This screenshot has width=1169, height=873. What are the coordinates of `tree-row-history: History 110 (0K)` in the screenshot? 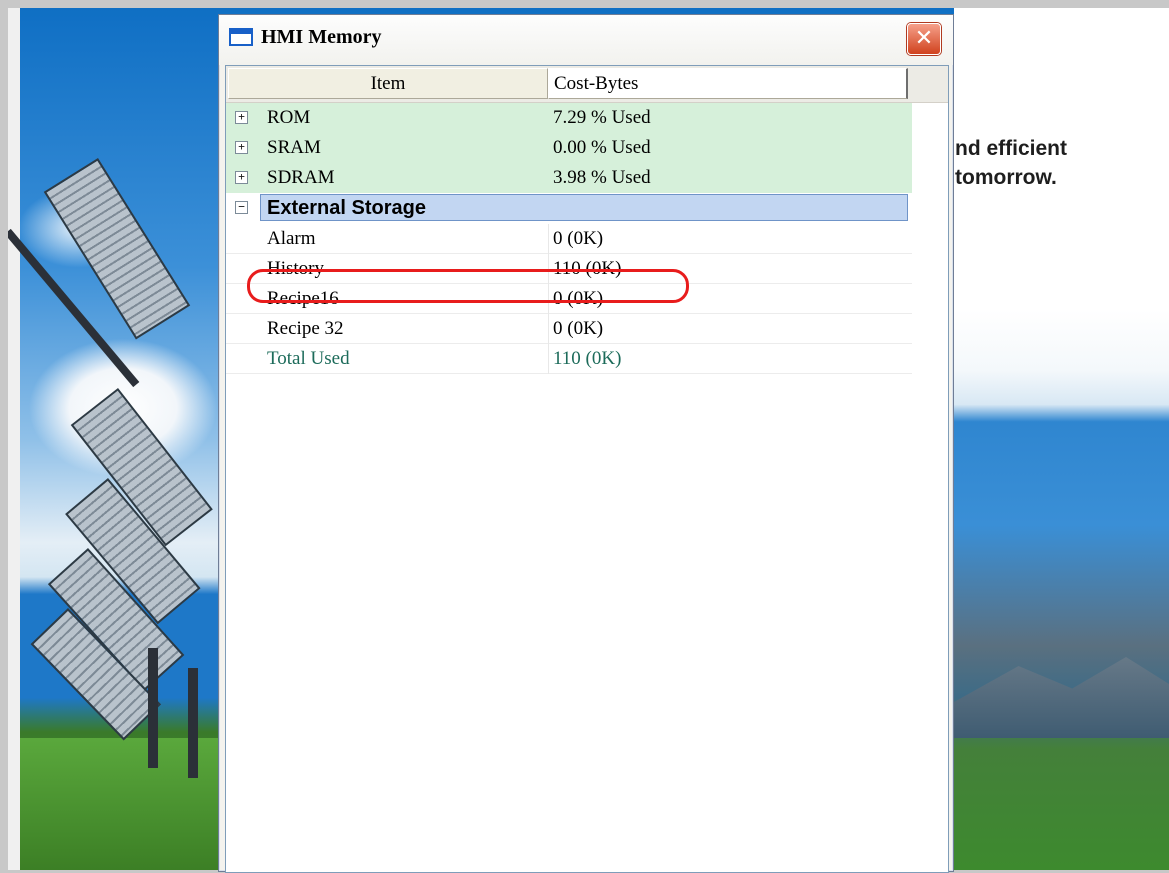 It's located at (569, 269).